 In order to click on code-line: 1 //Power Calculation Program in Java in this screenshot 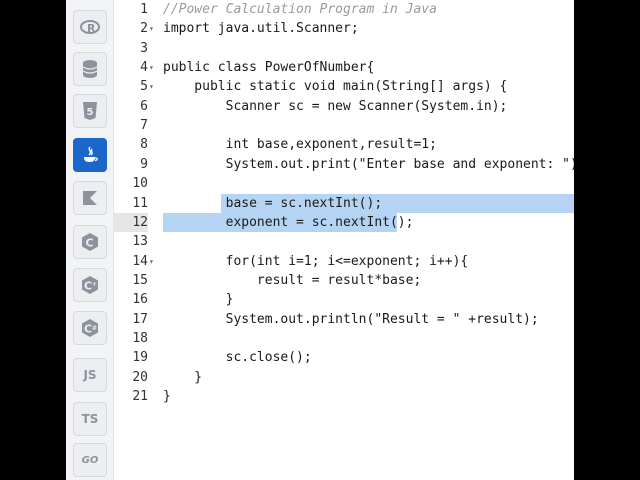, I will do `click(344, 9)`.